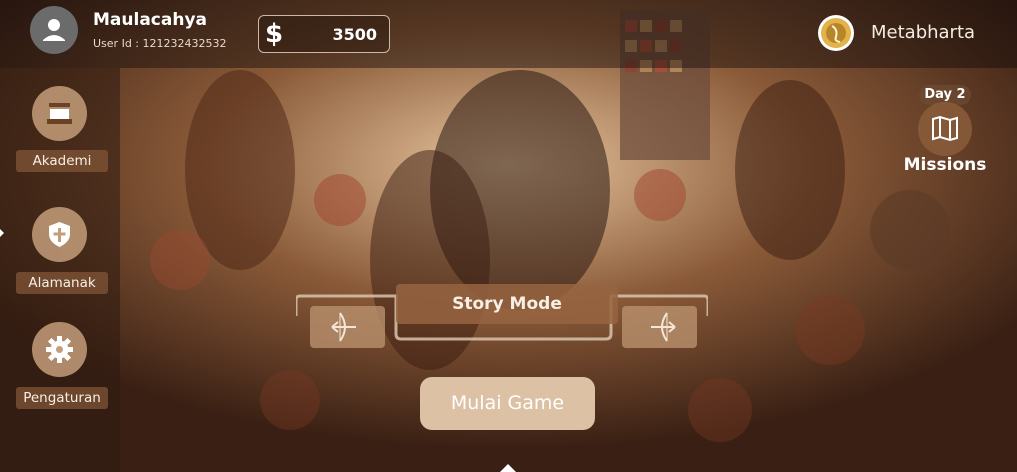 Image resolution: width=1017 pixels, height=472 pixels. I want to click on missions-button, so click(945, 129).